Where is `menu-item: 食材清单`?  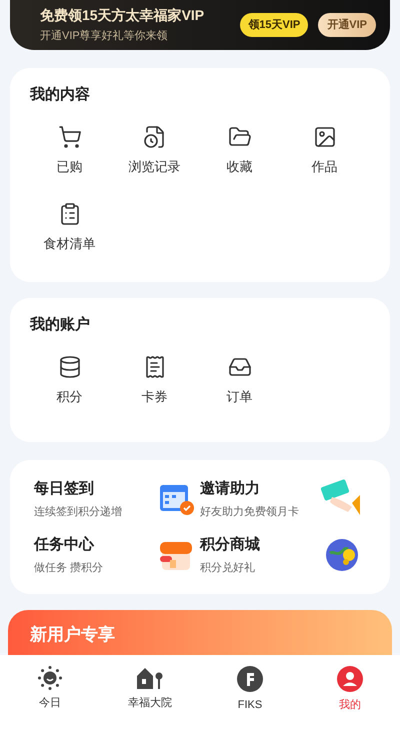 menu-item: 食材清单 is located at coordinates (69, 228).